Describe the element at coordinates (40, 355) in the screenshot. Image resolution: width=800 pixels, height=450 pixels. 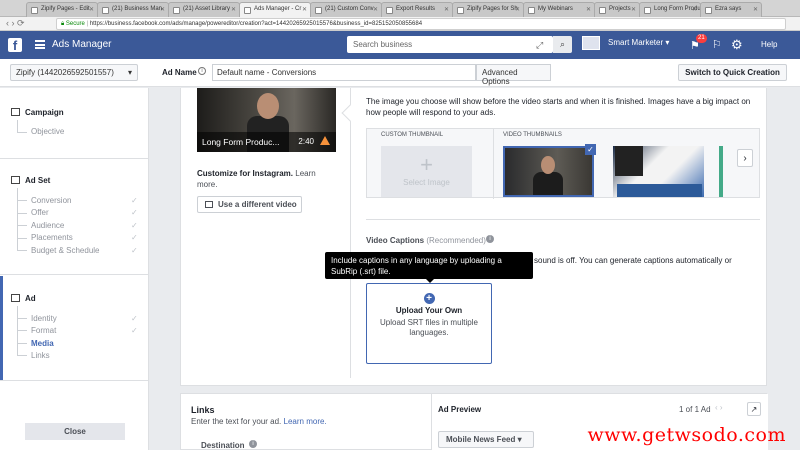
I see `sidebar-item-links: Links` at that location.